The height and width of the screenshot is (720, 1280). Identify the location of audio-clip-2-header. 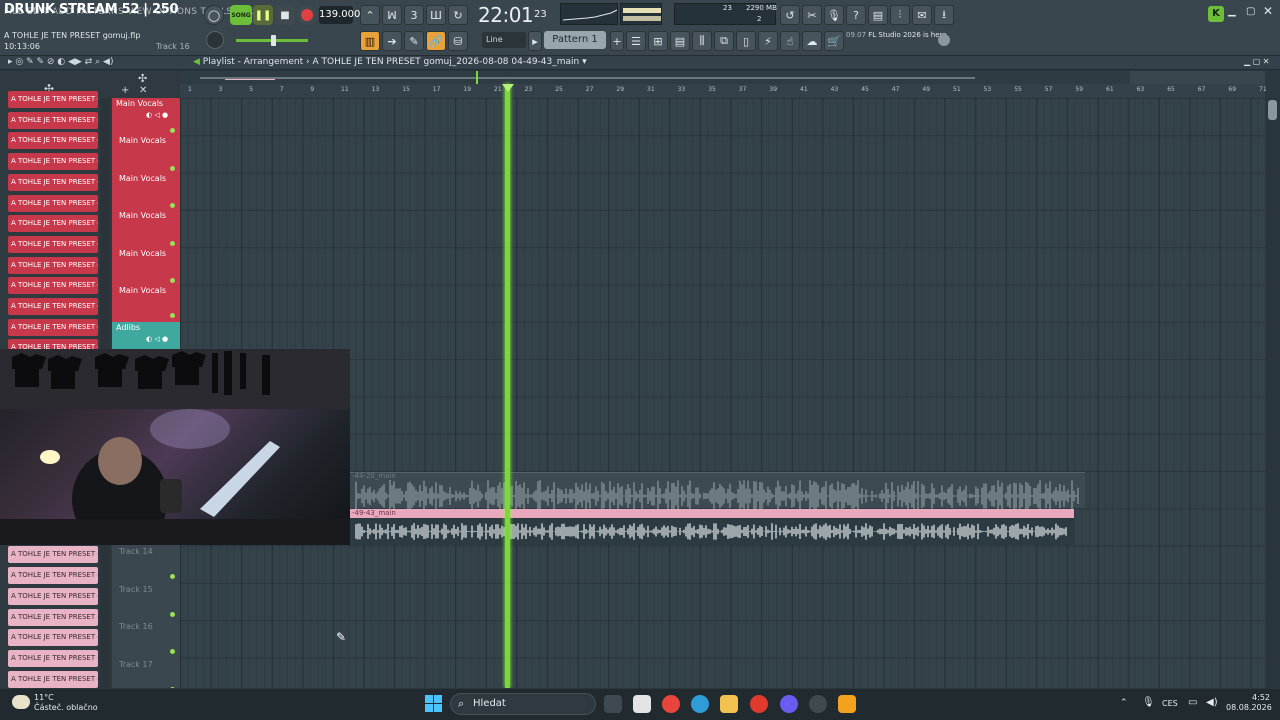
(712, 513).